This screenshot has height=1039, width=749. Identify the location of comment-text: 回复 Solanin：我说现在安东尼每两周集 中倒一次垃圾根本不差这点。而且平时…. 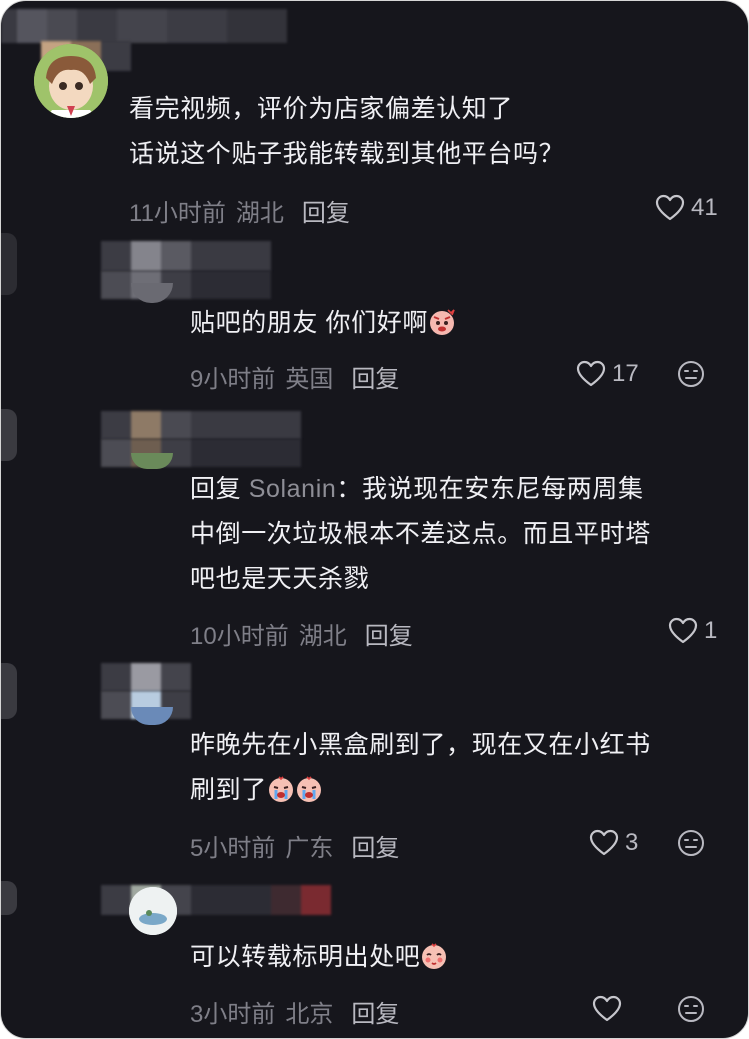
(420, 534).